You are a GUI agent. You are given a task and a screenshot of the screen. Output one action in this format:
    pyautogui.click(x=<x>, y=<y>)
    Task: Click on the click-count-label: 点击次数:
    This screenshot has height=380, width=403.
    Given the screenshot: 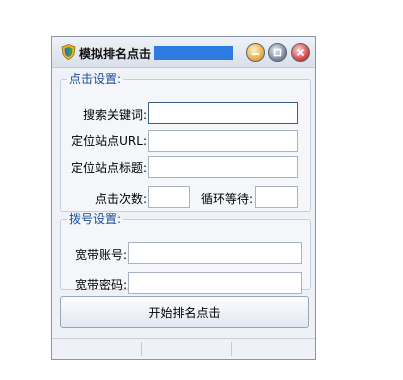 What is the action you would take?
    pyautogui.click(x=120, y=199)
    